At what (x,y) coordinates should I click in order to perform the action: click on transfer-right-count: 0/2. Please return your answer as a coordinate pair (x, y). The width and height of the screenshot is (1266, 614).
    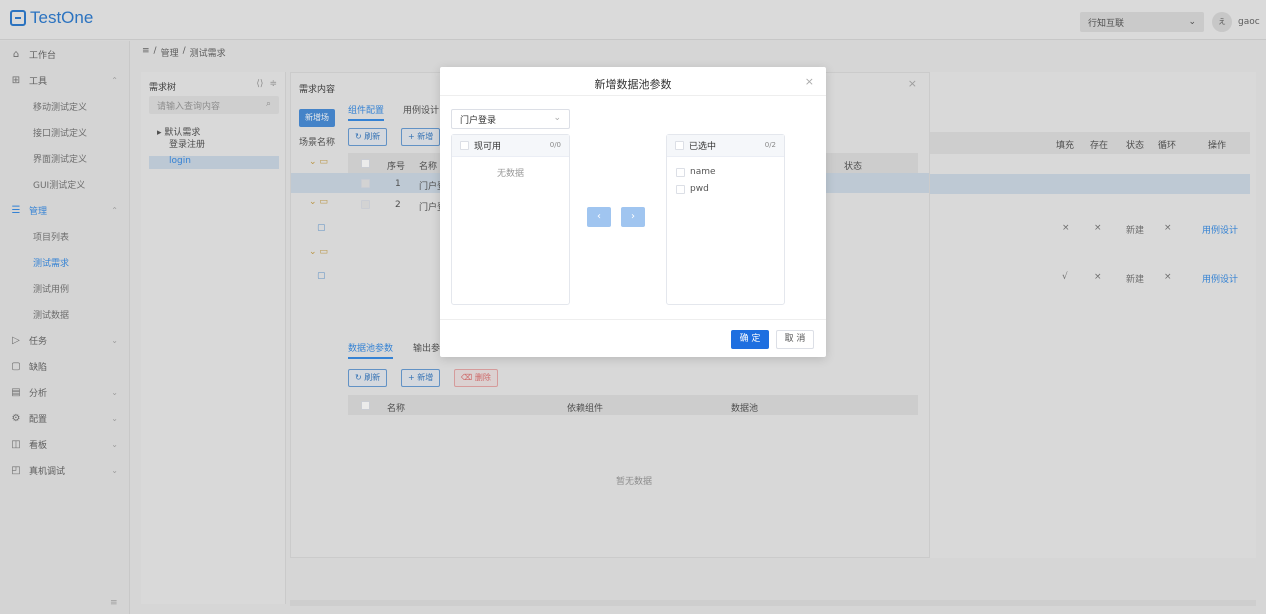
    Looking at the image, I should click on (770, 145).